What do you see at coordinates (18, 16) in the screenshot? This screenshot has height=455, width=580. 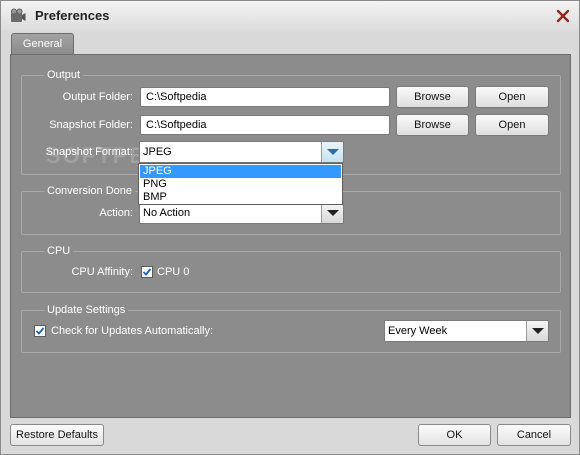 I see `film-reel-icon` at bounding box center [18, 16].